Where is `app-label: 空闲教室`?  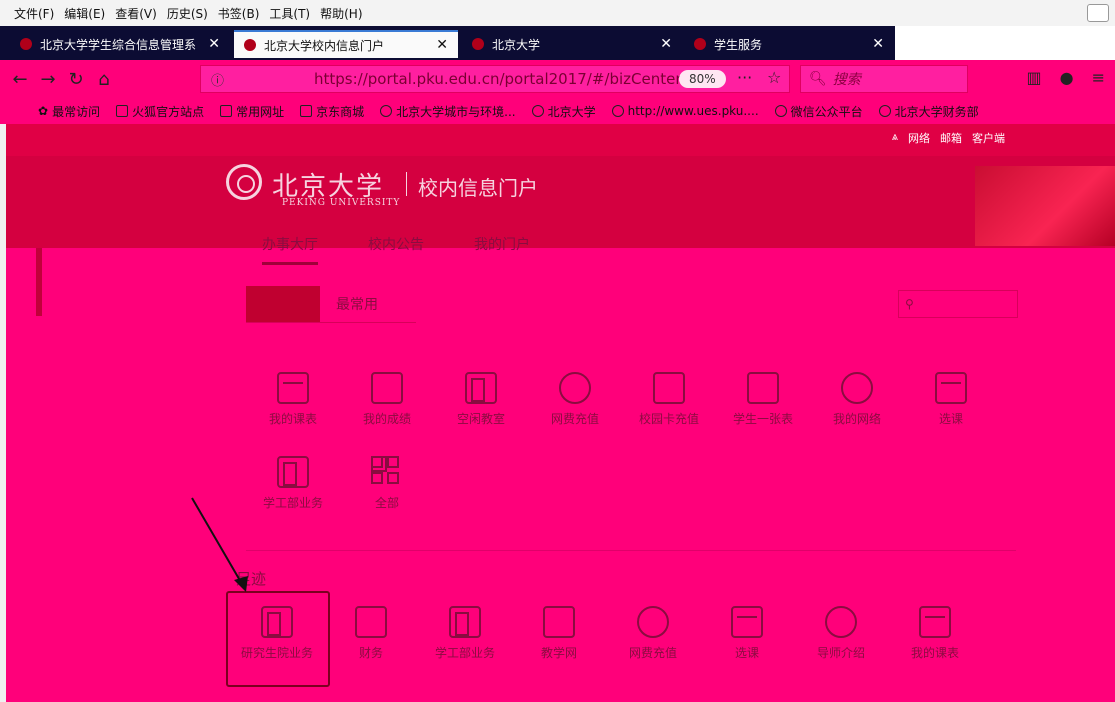
app-label: 空闲教室 is located at coordinates (480, 419).